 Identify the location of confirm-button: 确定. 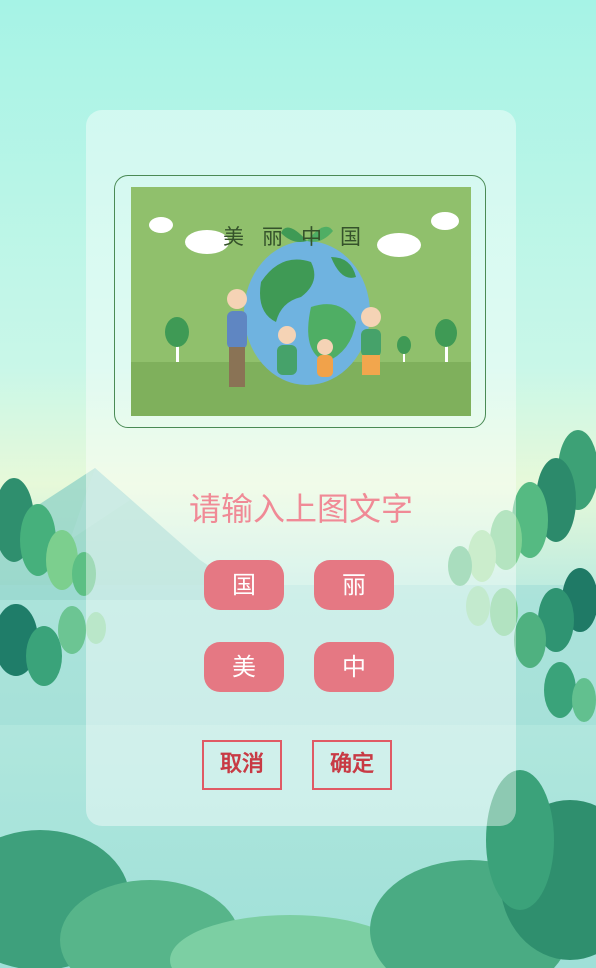
(352, 765).